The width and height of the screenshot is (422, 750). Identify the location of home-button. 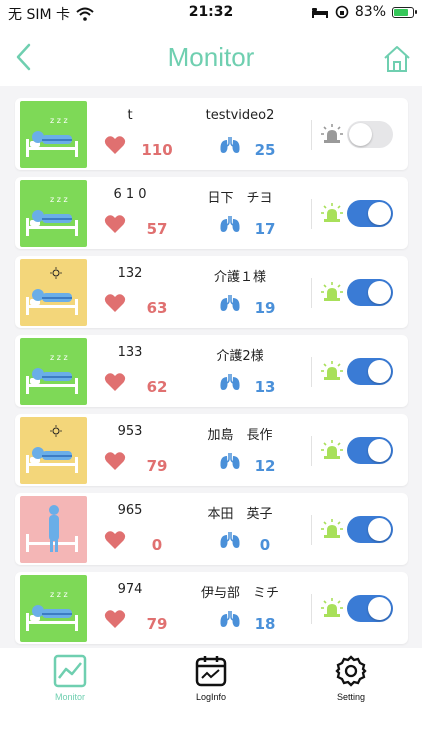
(397, 59).